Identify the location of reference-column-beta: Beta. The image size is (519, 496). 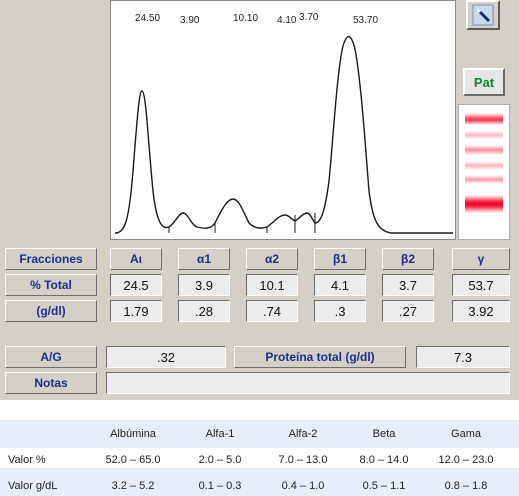
(384, 434).